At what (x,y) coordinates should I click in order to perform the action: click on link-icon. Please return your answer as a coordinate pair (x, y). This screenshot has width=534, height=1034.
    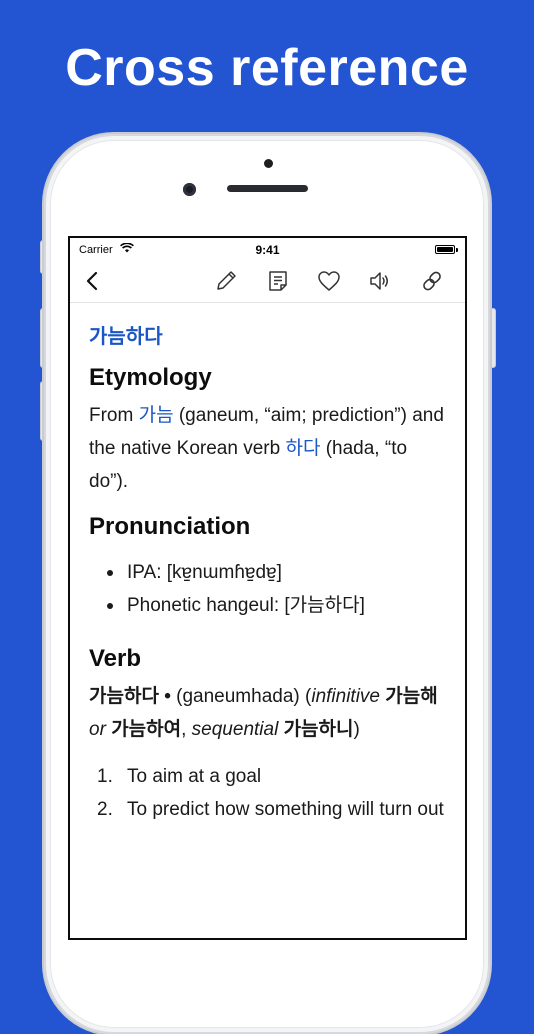
    Looking at the image, I should click on (432, 281).